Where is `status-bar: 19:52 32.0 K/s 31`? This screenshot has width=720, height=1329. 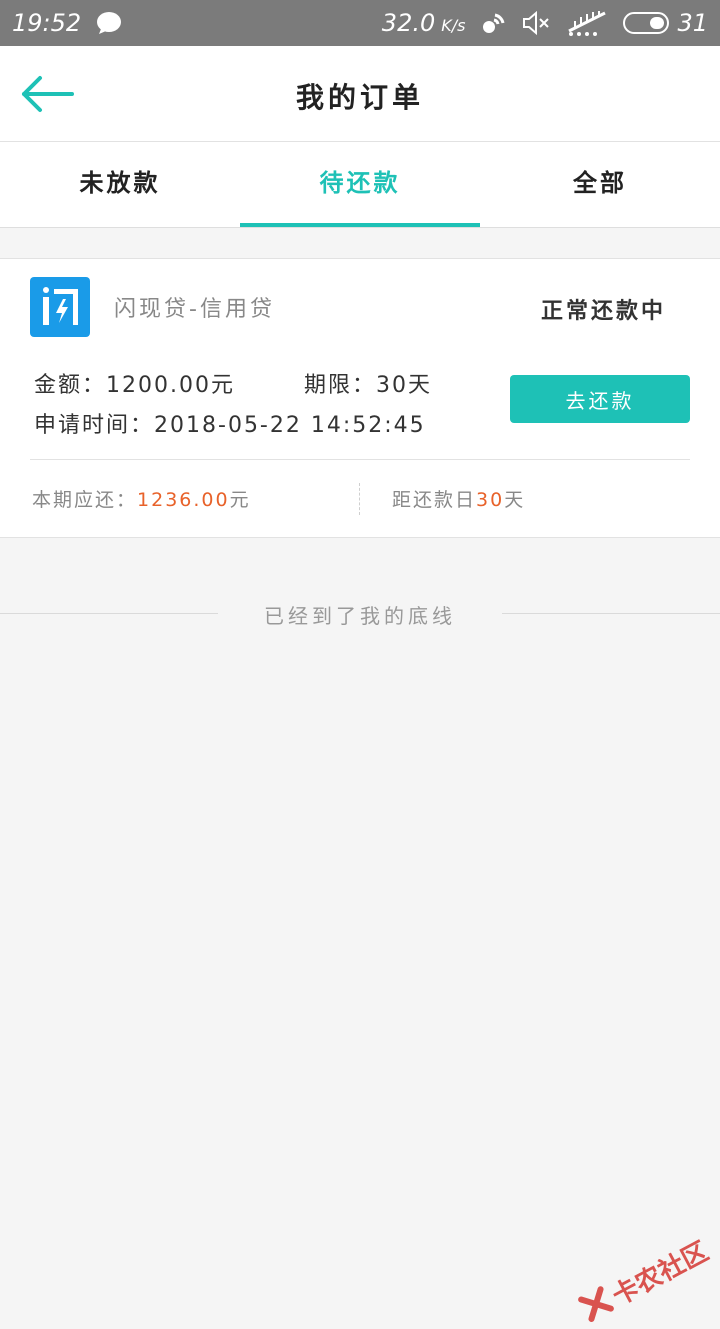 status-bar: 19:52 32.0 K/s 31 is located at coordinates (360, 23).